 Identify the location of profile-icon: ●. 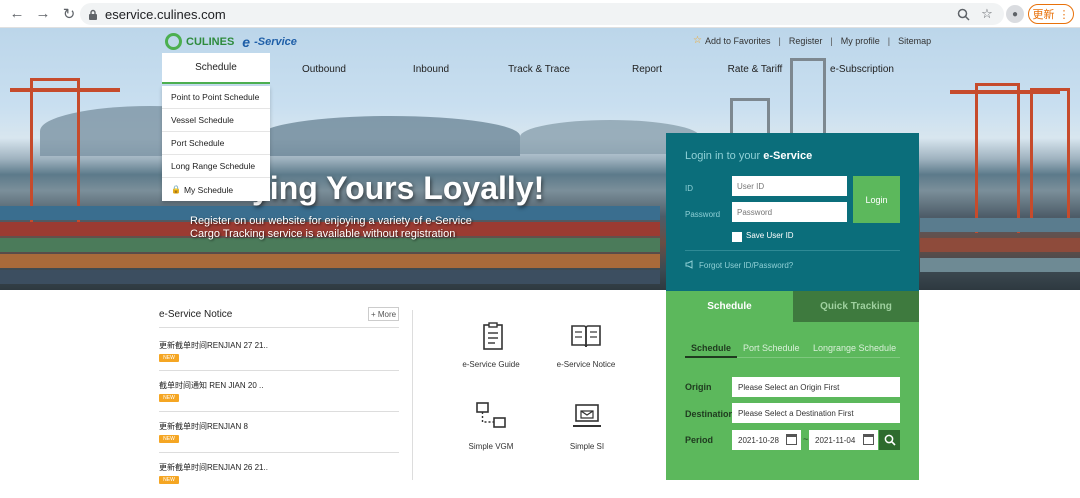
(1015, 14).